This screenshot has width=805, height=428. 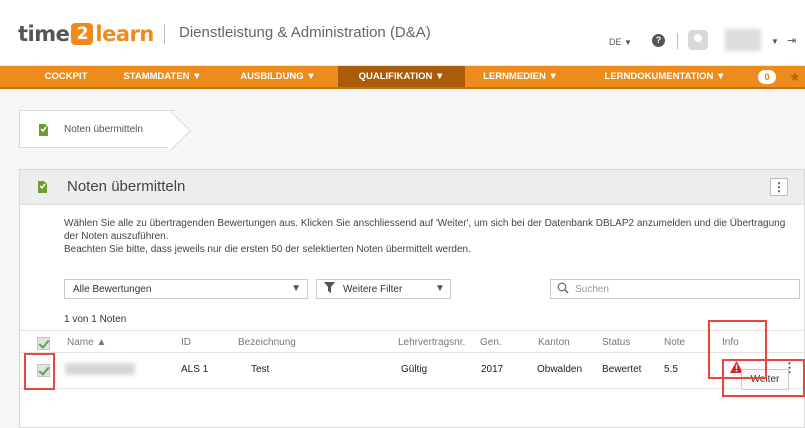 What do you see at coordinates (39, 371) in the screenshot?
I see `highlight-row-checkbox` at bounding box center [39, 371].